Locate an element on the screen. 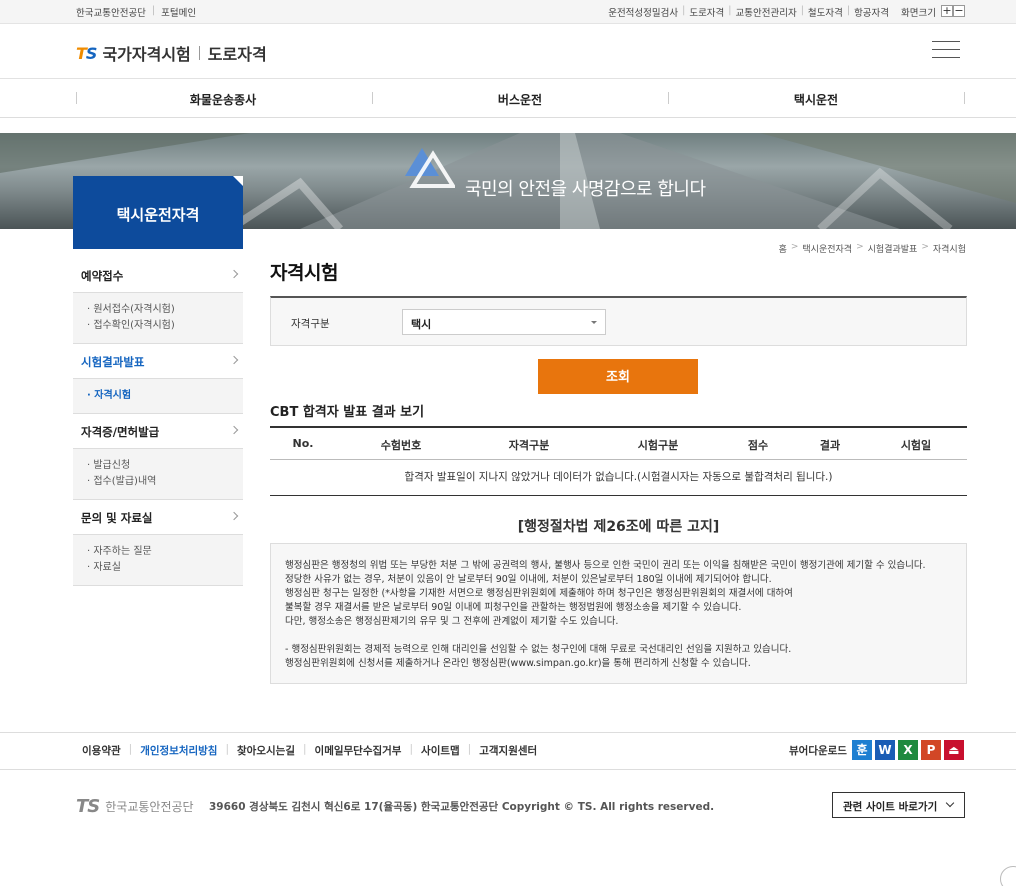  powerpoint-viewer-icon: P is located at coordinates (930, 750).